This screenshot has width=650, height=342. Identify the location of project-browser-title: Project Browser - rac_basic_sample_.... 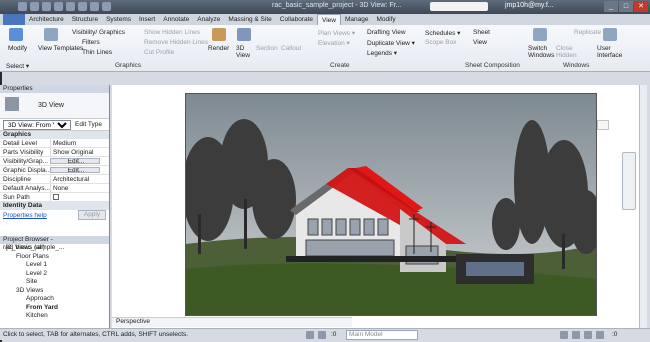
(54, 243).